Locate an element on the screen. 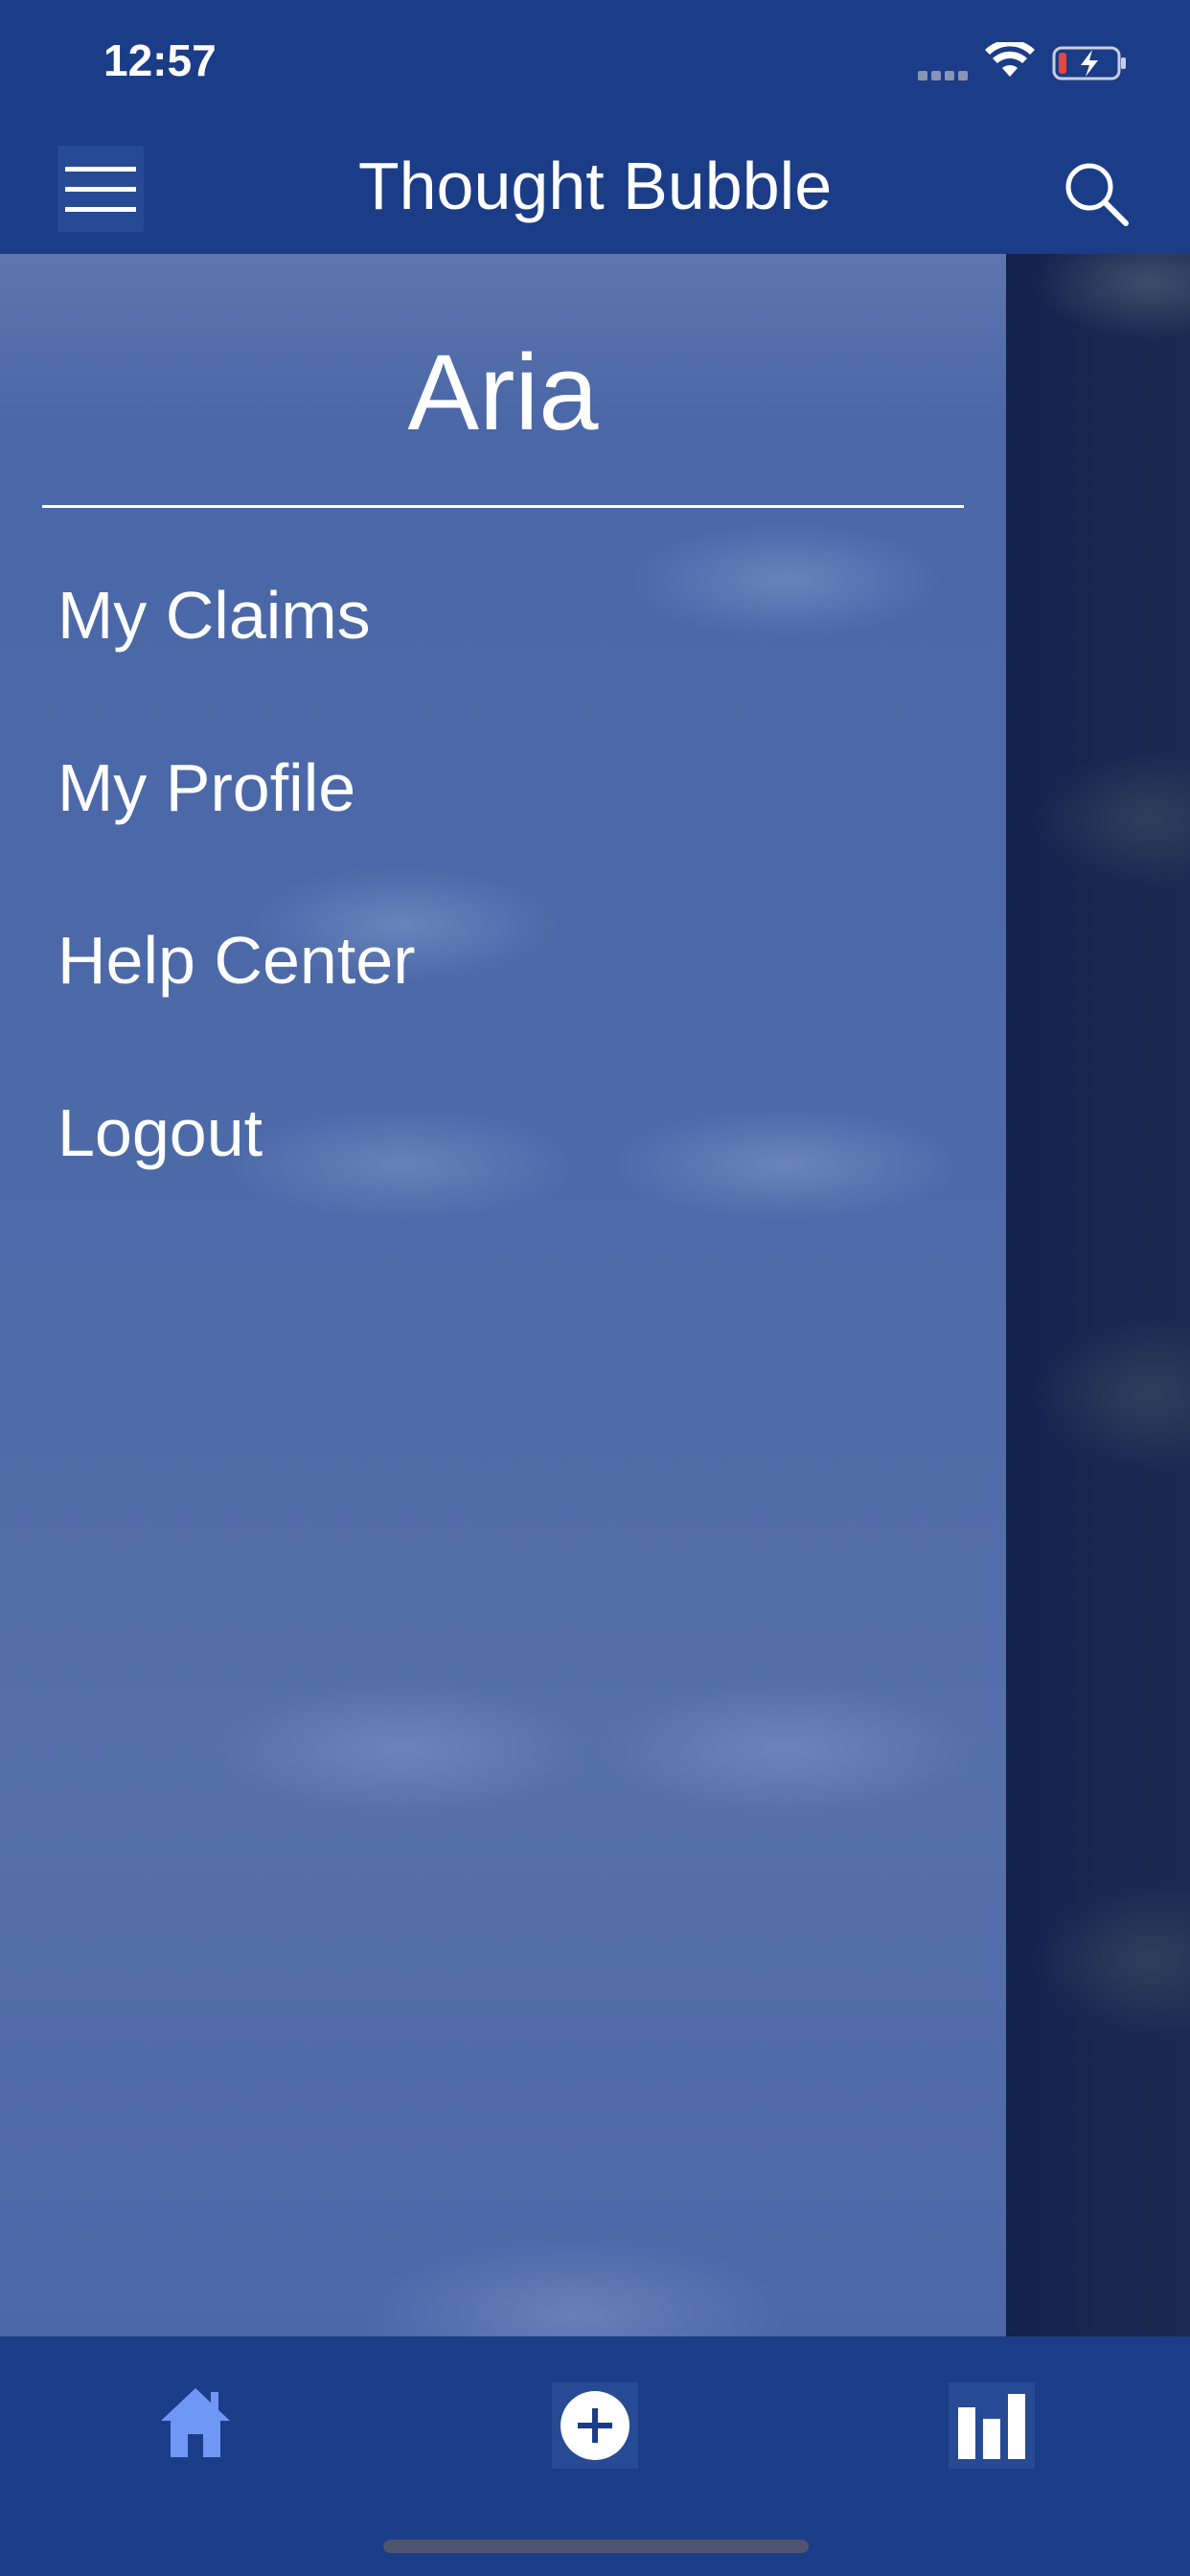 The image size is (1190, 2576). battery-charging-icon is located at coordinates (1089, 63).